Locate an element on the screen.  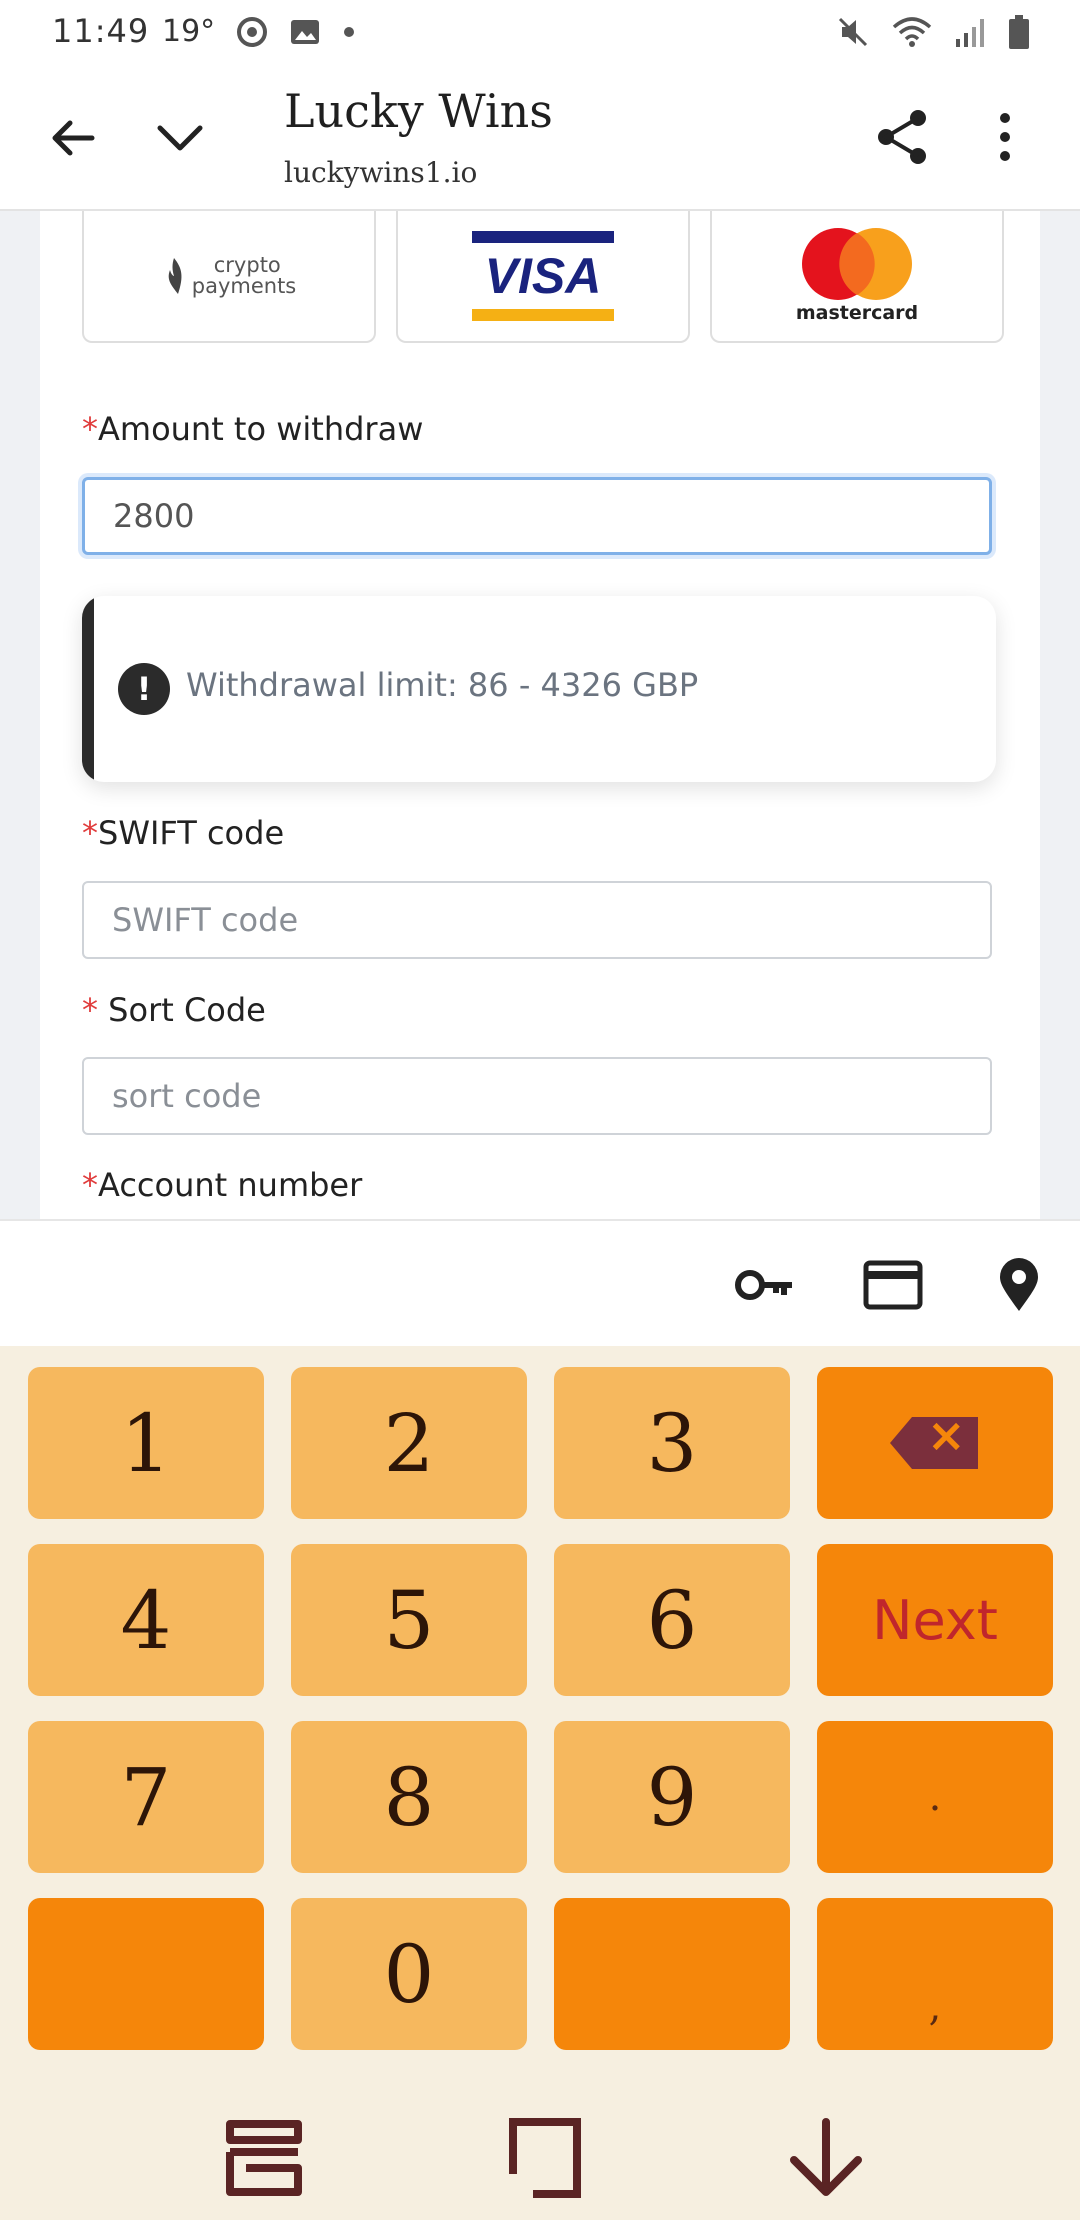
amount-input is located at coordinates (537, 516).